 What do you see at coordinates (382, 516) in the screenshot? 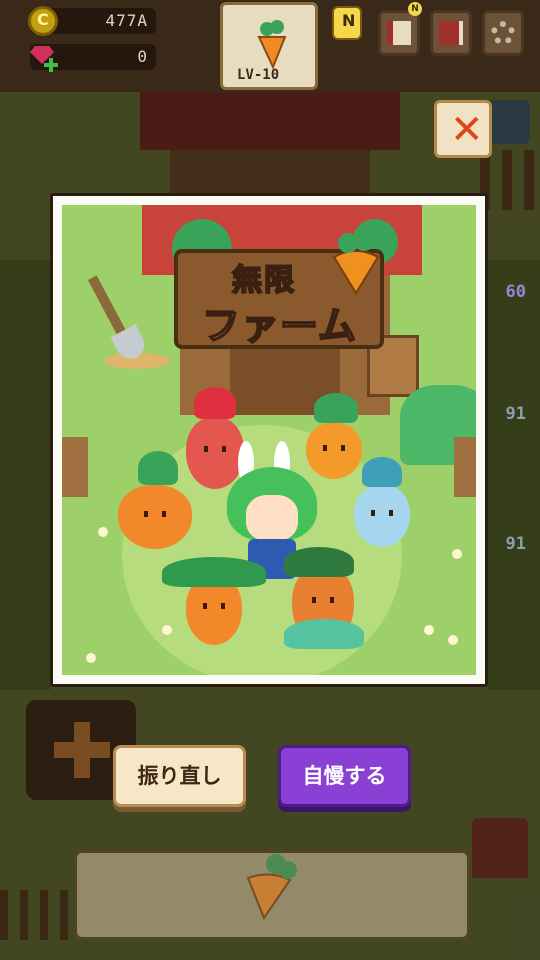
I see `crystal-character` at bounding box center [382, 516].